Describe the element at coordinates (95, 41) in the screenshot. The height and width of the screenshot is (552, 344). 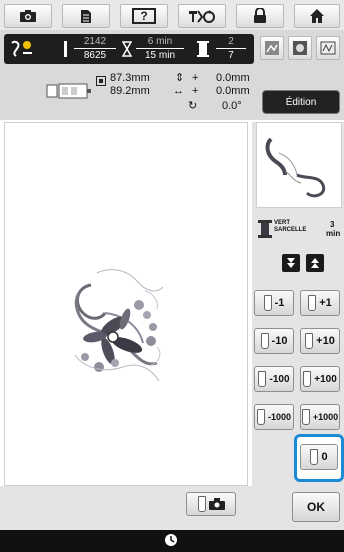
I see `stitch-current: 2142` at that location.